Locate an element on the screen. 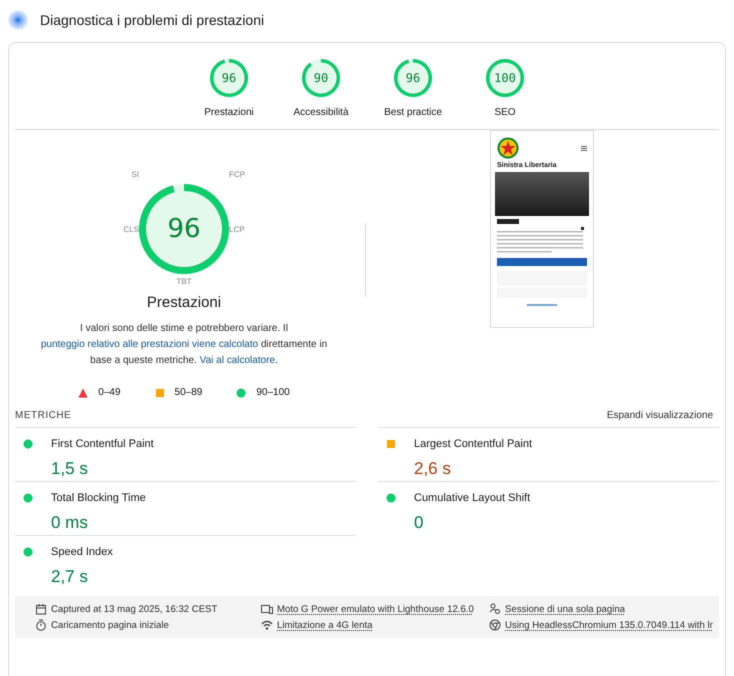  metric-value: 0 is located at coordinates (419, 522).